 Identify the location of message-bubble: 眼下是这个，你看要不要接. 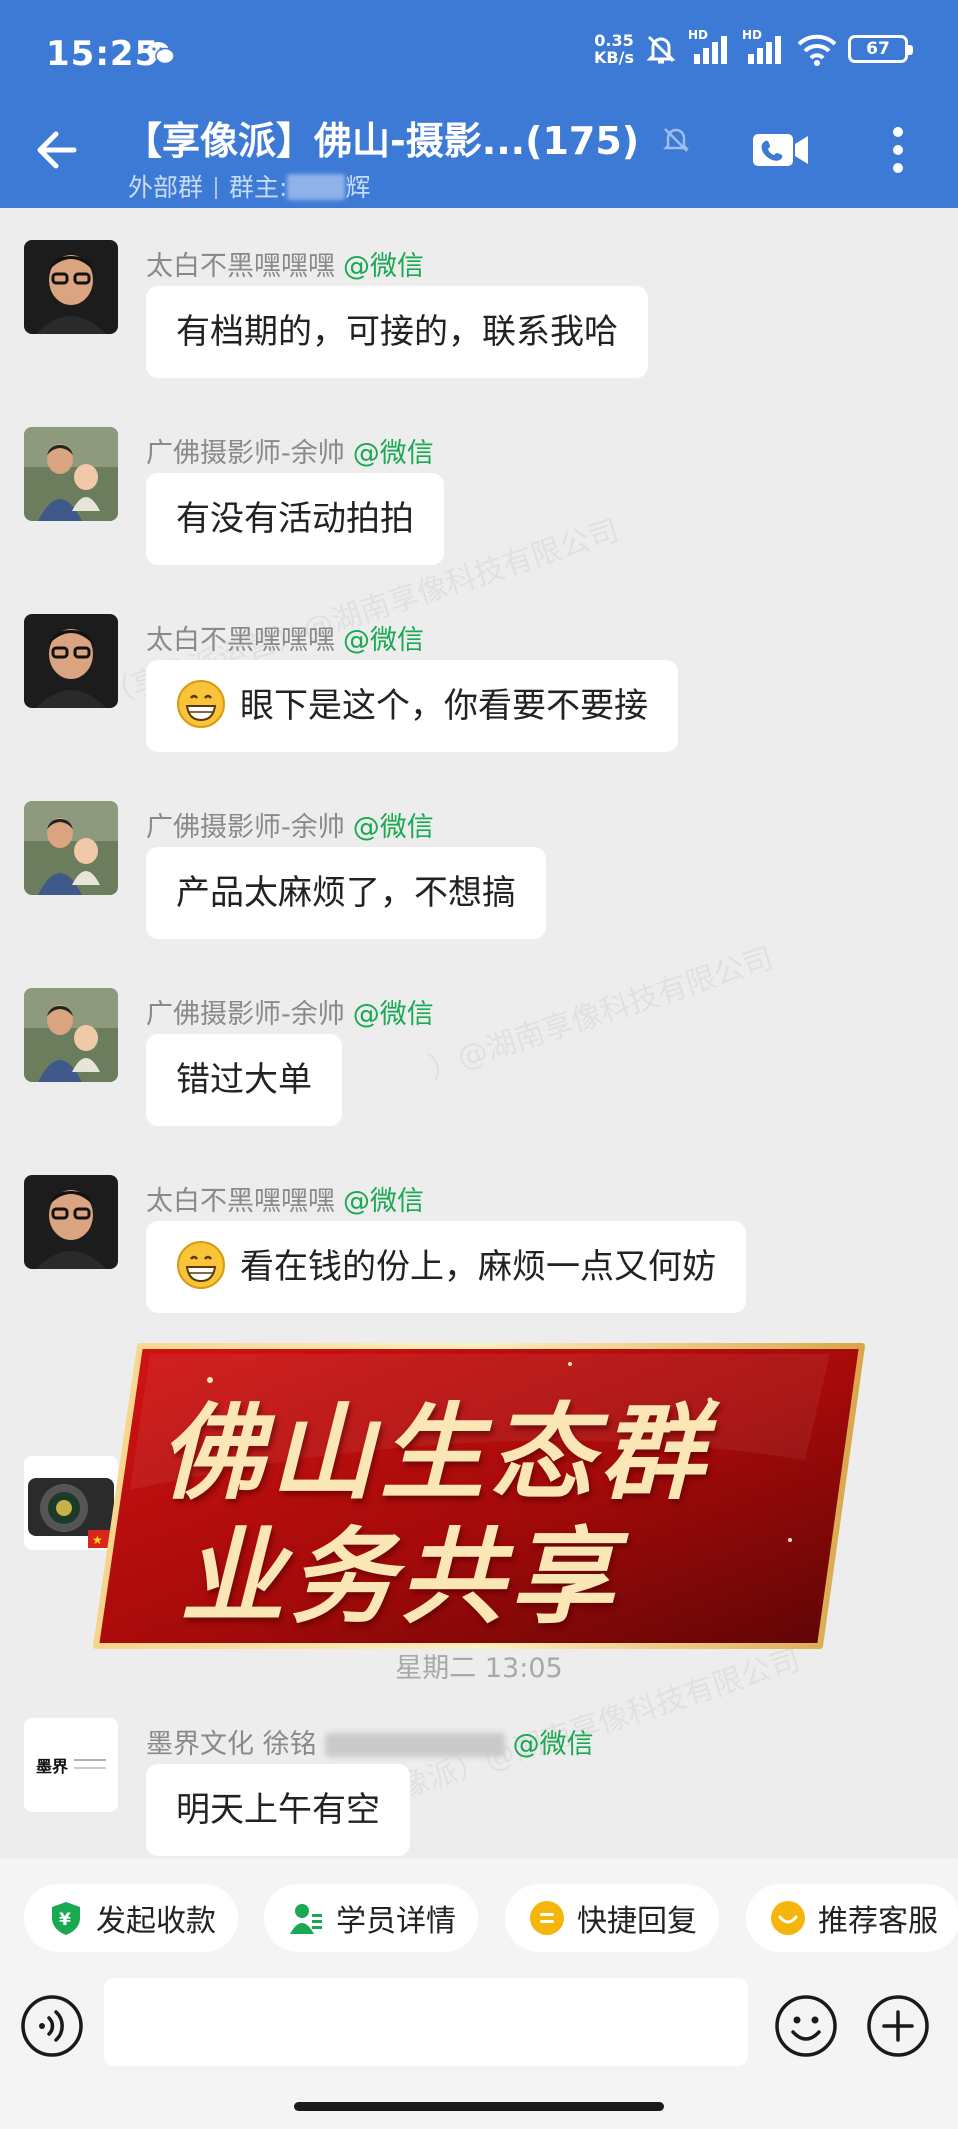
(412, 706).